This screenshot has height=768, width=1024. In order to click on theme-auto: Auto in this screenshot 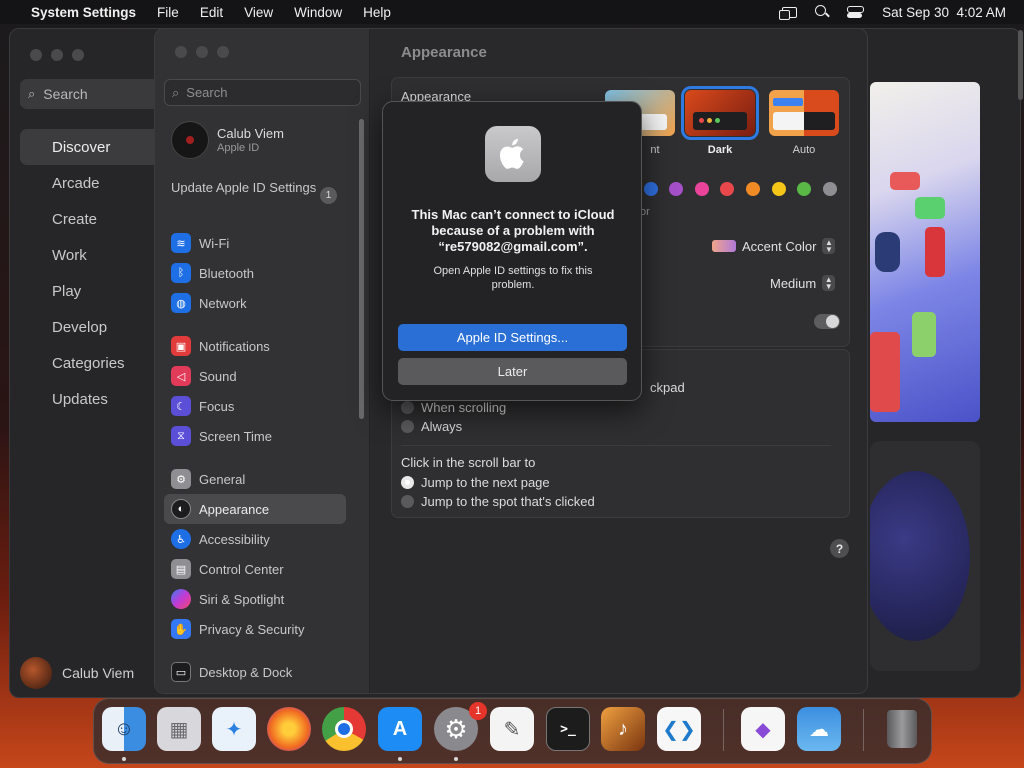, I will do `click(804, 123)`.